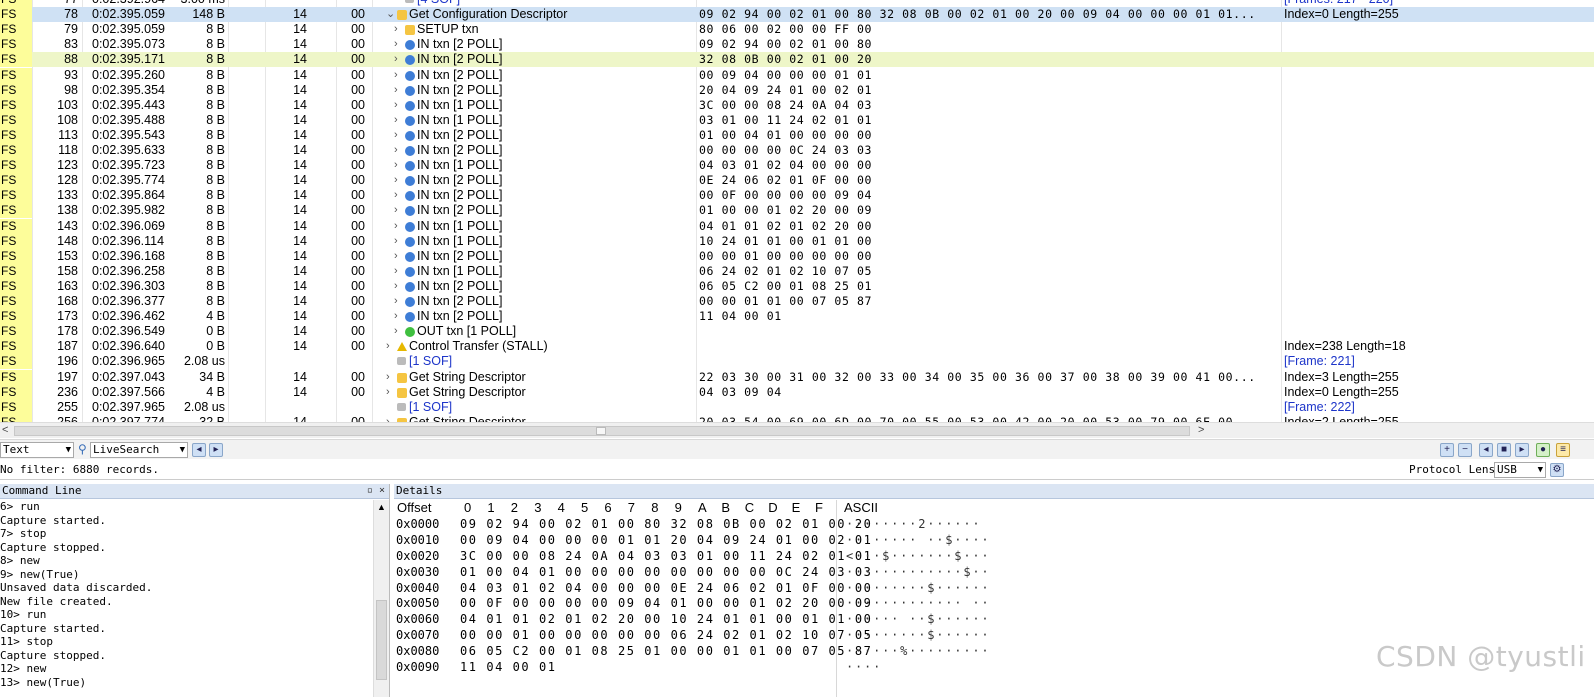 The height and width of the screenshot is (697, 1594). I want to click on scroll-left-icon: <, so click(5, 430).